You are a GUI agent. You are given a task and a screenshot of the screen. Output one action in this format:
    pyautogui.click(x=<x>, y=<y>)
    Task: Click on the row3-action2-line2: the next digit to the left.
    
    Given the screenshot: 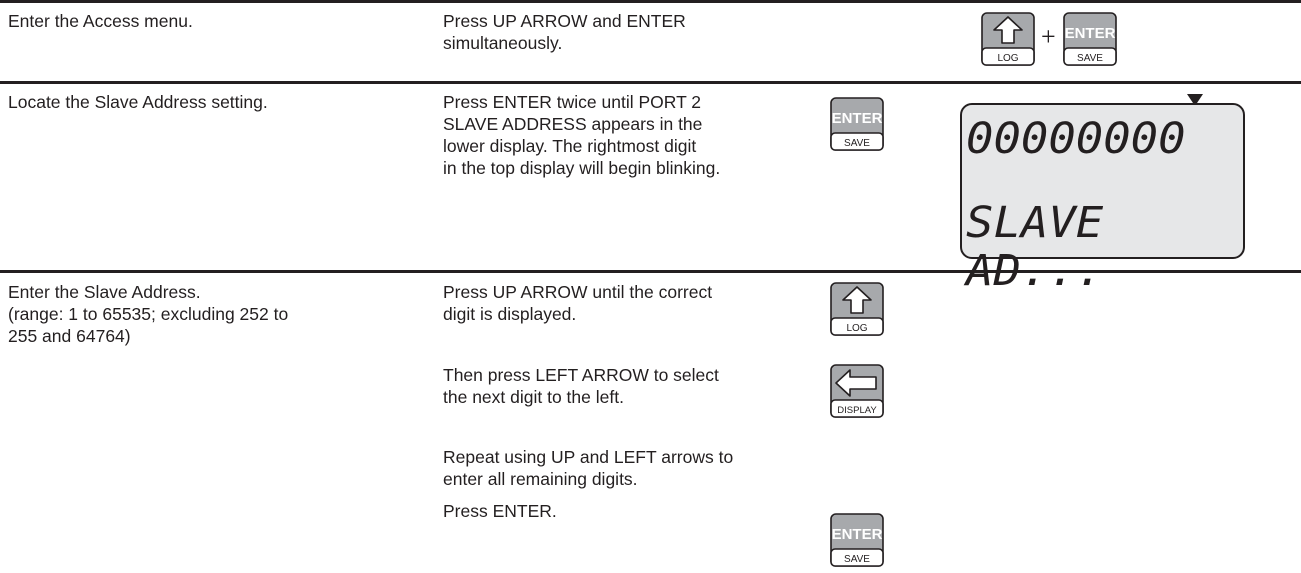 What is the action you would take?
    pyautogui.click(x=533, y=397)
    